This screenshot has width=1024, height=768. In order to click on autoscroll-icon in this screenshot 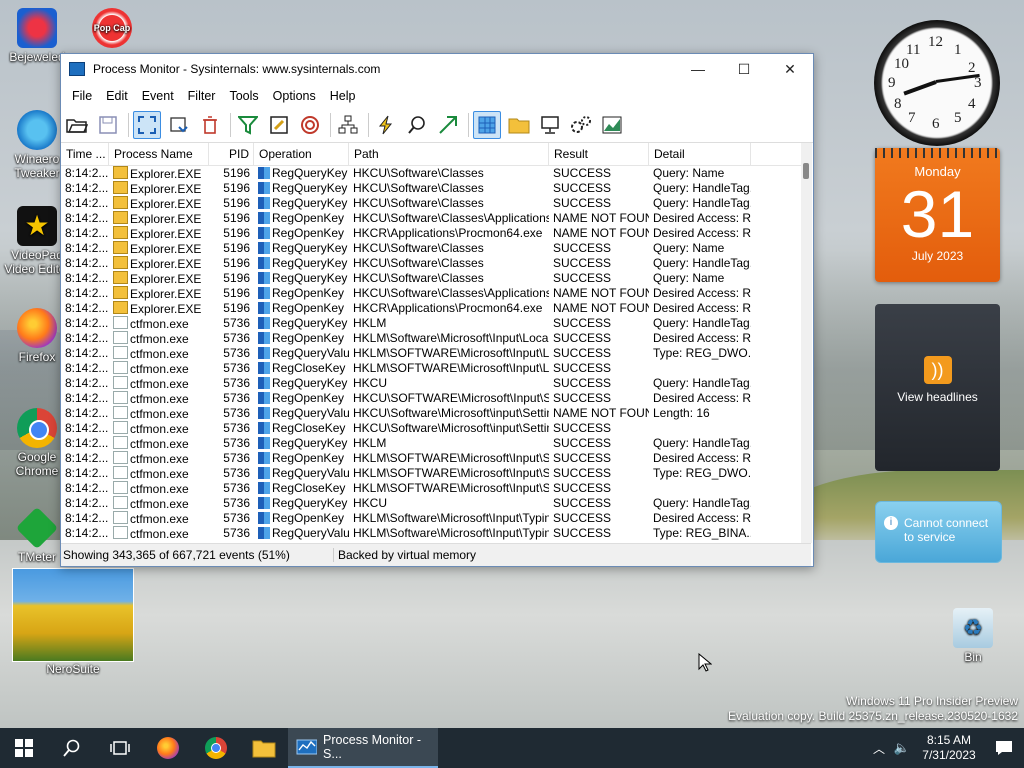, I will do `click(179, 125)`.